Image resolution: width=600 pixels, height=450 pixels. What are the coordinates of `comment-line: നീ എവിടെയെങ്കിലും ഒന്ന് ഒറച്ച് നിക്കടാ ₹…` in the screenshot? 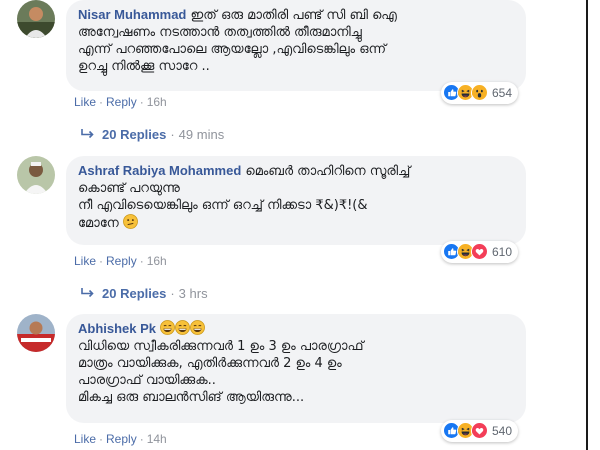 It's located at (223, 205).